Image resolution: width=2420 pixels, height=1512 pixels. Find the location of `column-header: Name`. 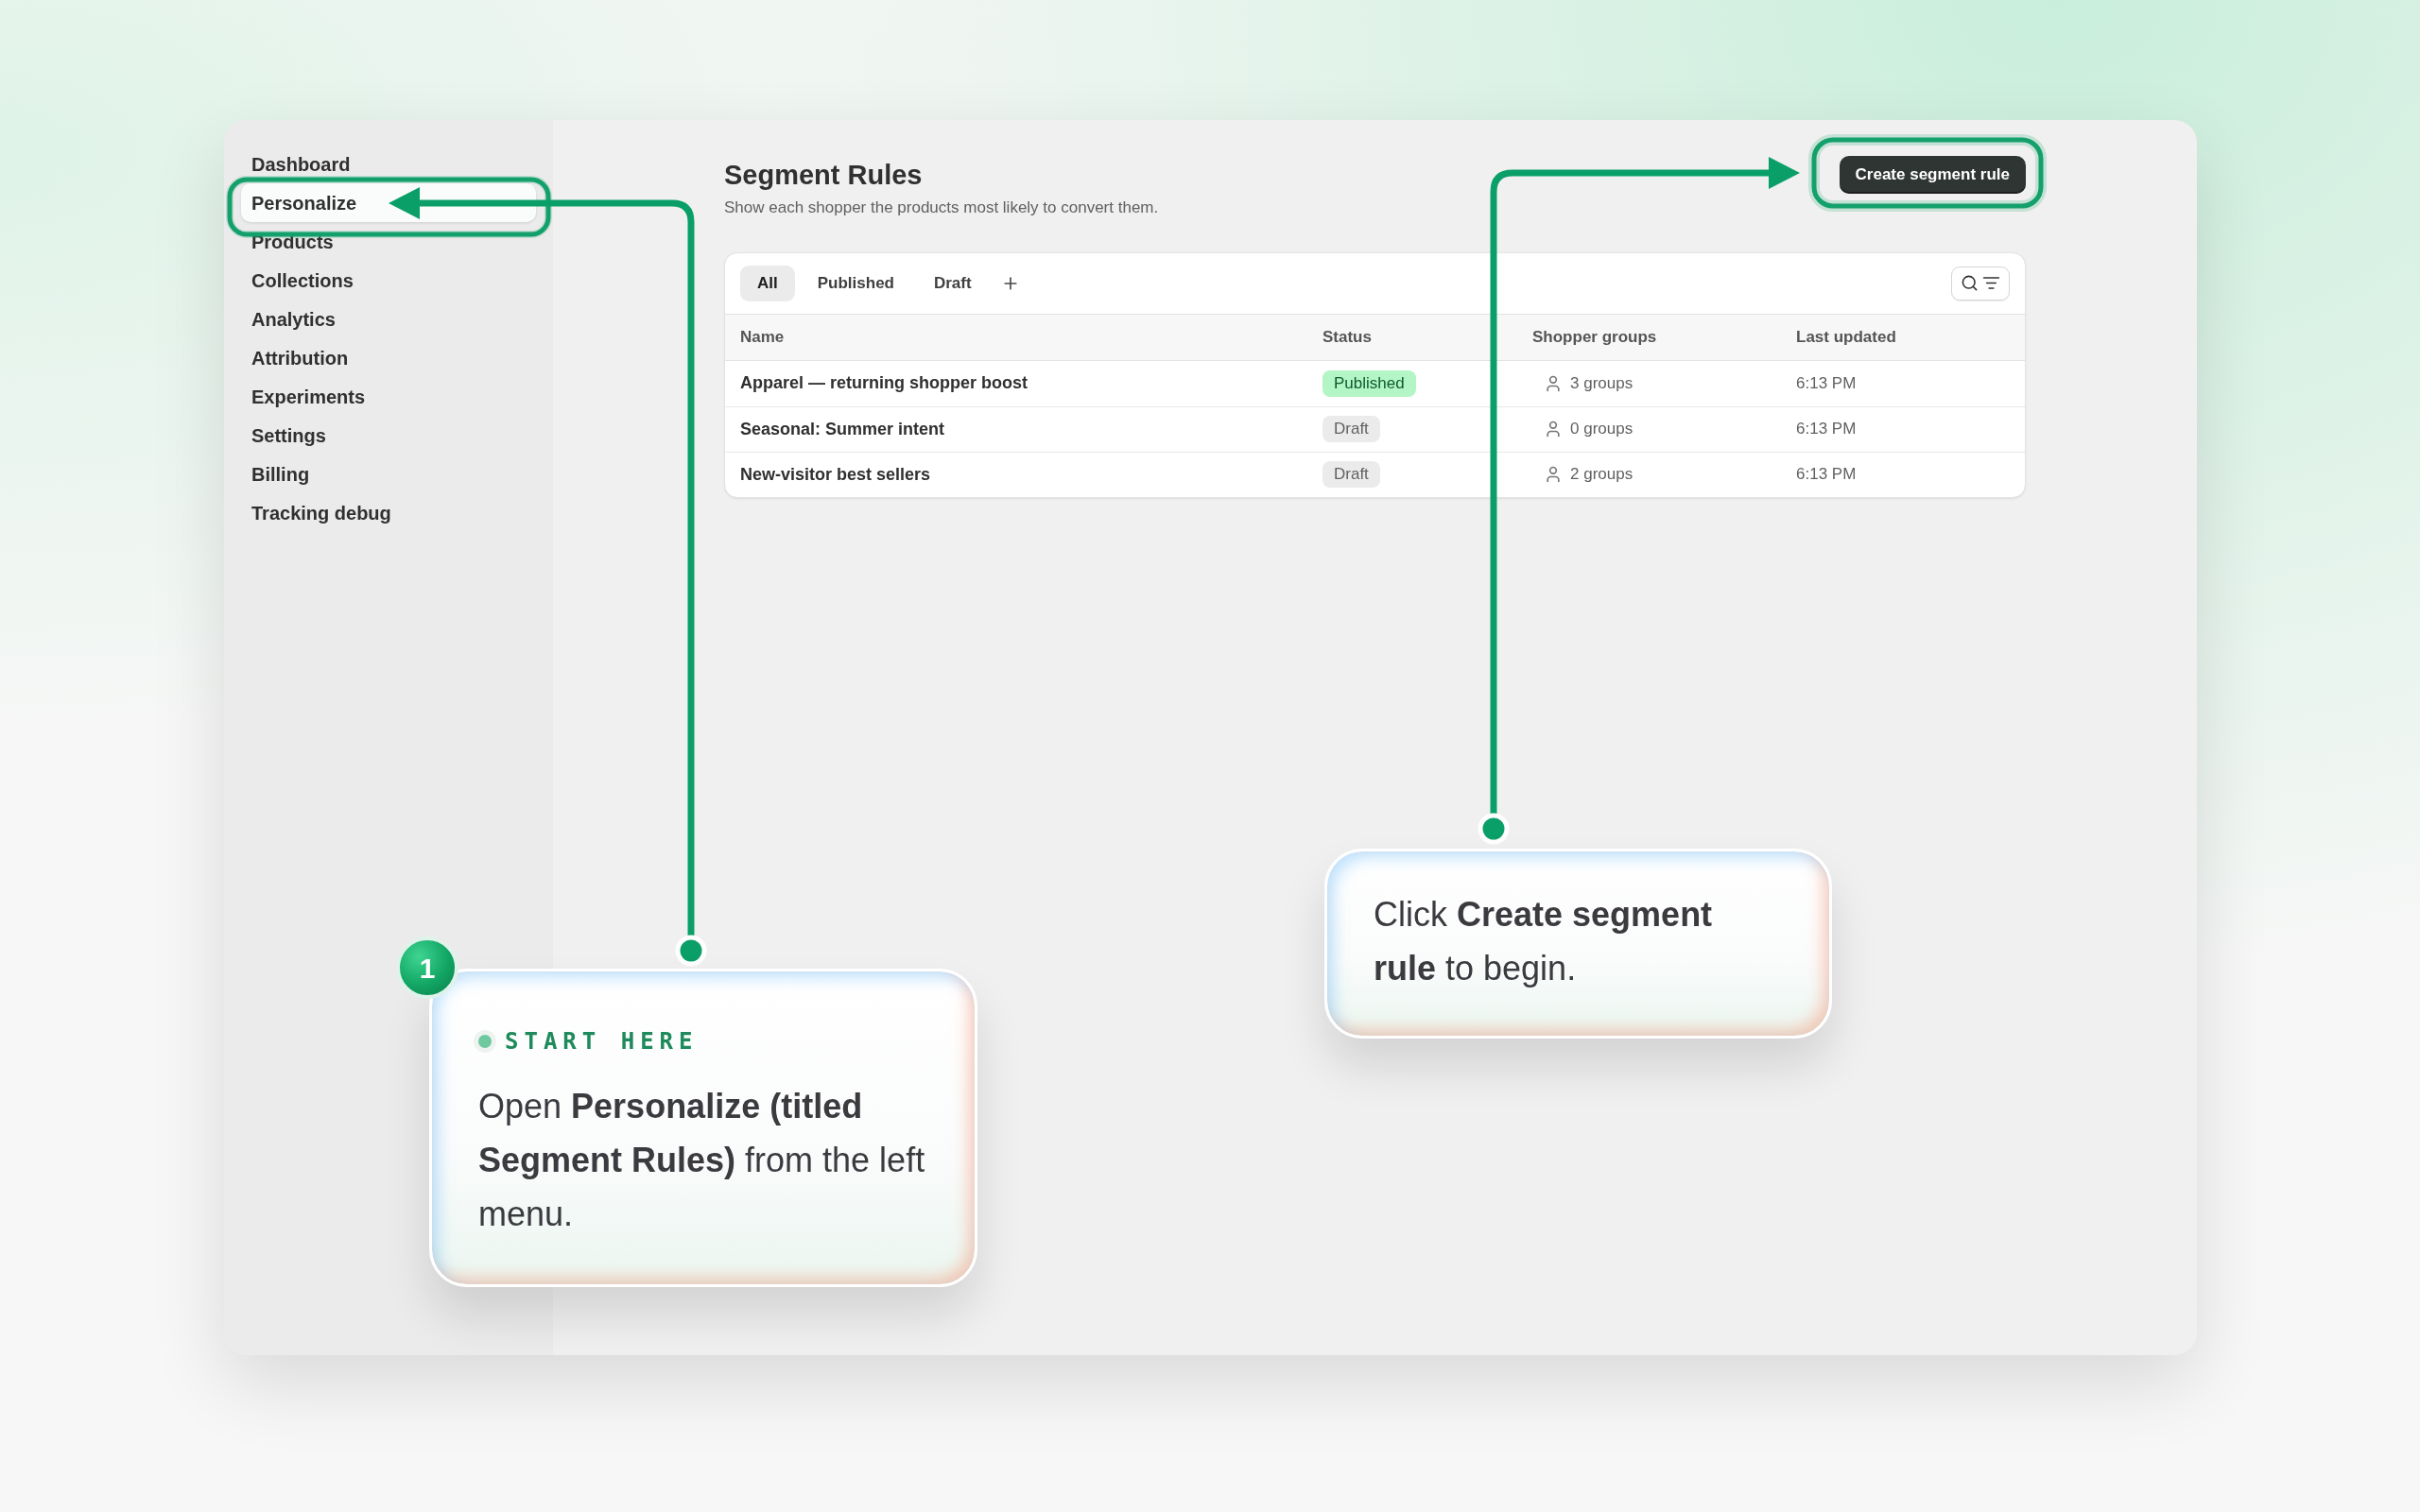

column-header: Name is located at coordinates (763, 337).